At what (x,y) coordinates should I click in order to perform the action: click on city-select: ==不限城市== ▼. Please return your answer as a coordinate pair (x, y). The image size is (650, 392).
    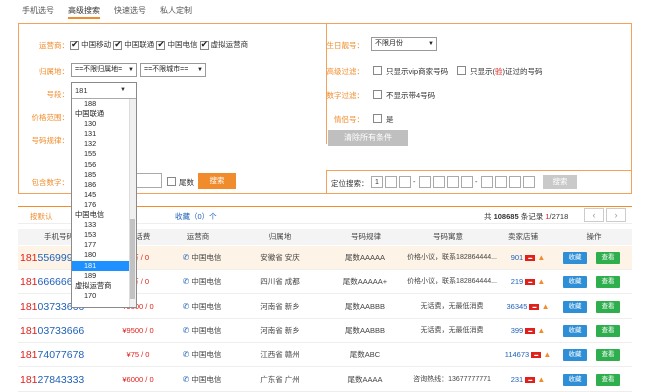
    Looking at the image, I should click on (173, 70).